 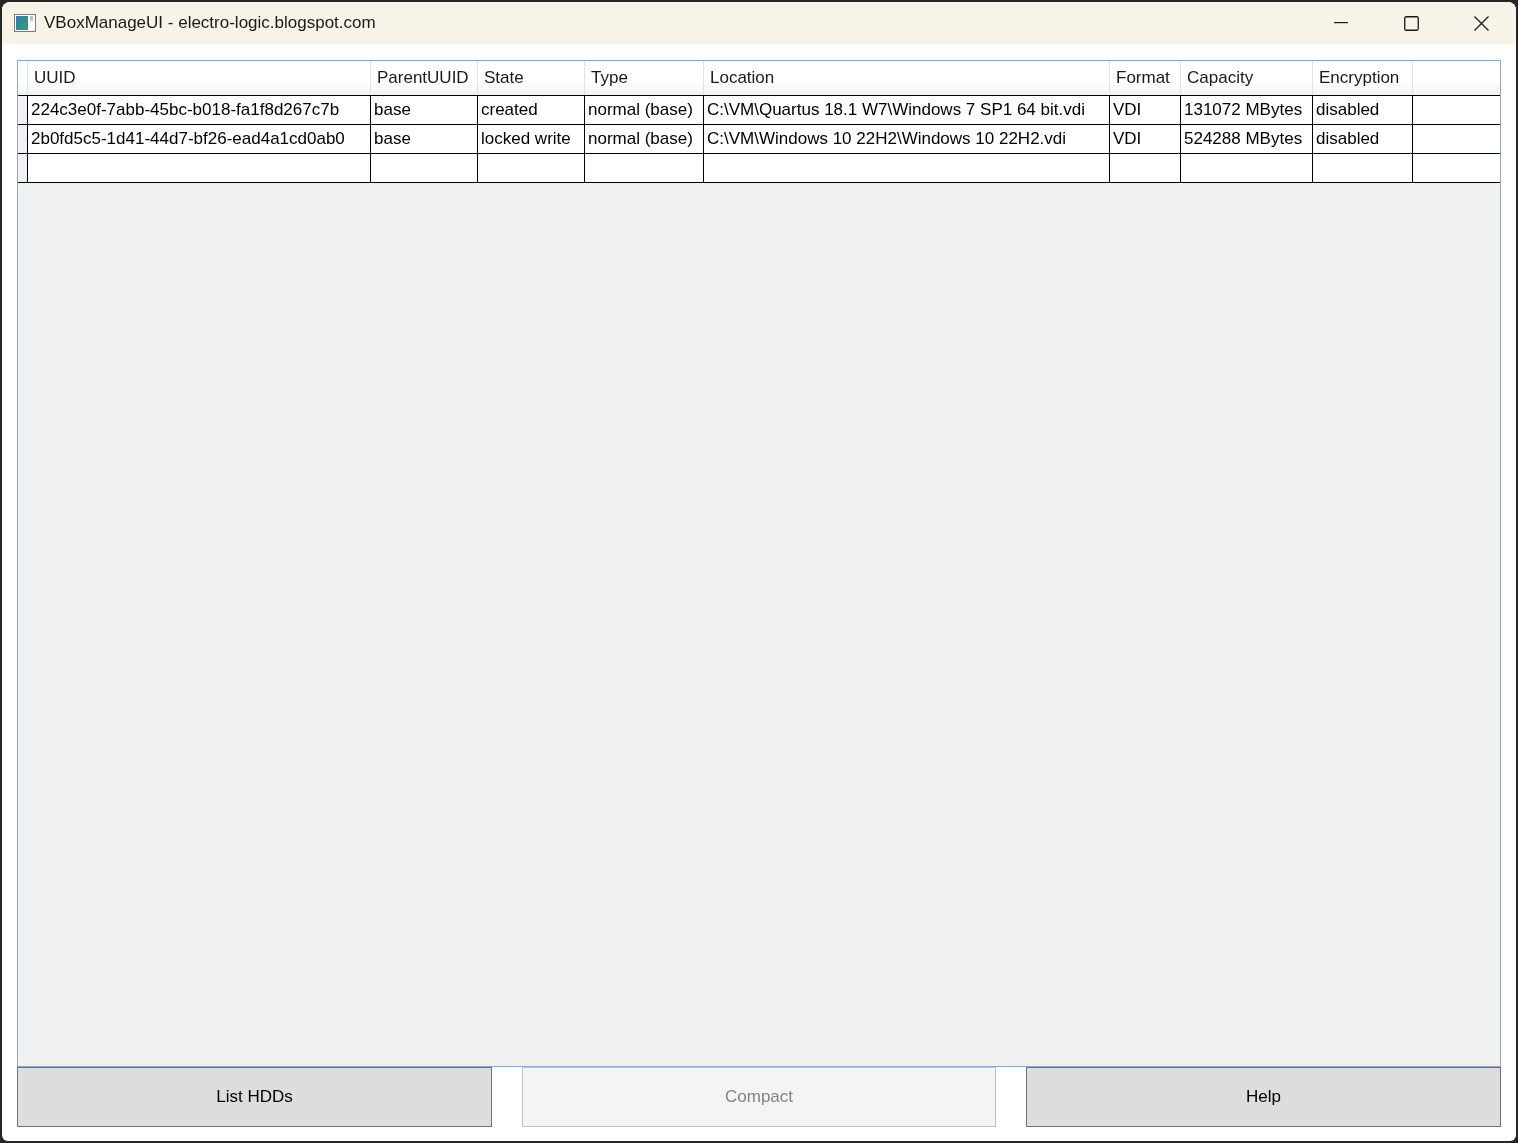 What do you see at coordinates (1247, 78) in the screenshot?
I see `column-header: Capacity` at bounding box center [1247, 78].